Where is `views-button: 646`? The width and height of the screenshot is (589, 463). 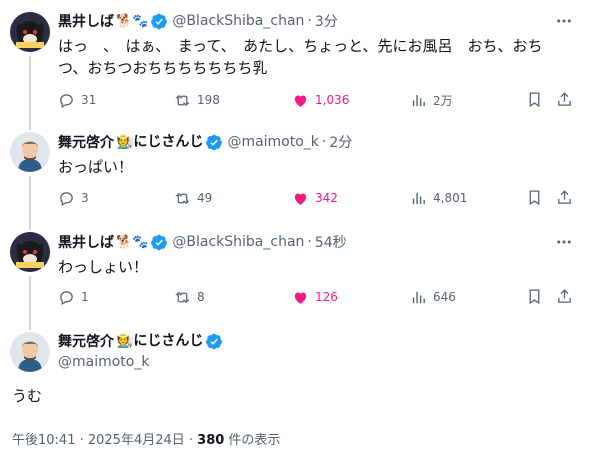 views-button: 646 is located at coordinates (433, 297).